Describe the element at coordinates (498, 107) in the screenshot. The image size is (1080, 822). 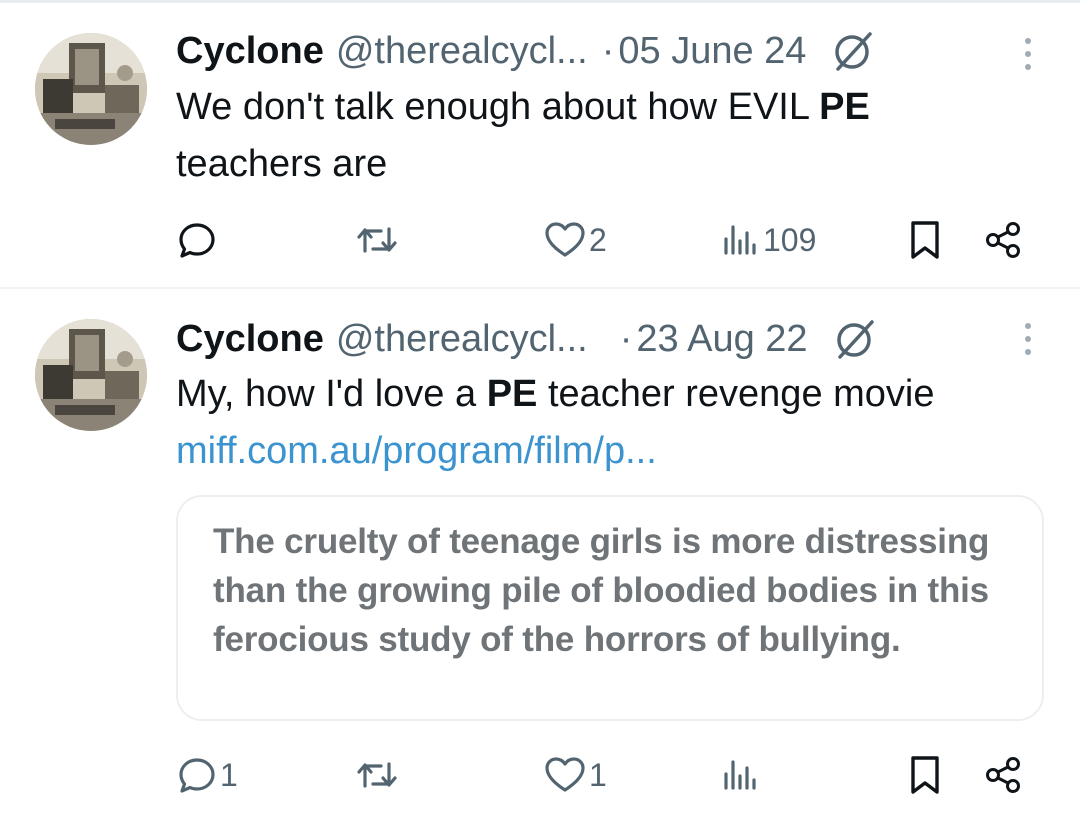
I see `tweet-text-part: We don't talk enough about how EVIL` at that location.